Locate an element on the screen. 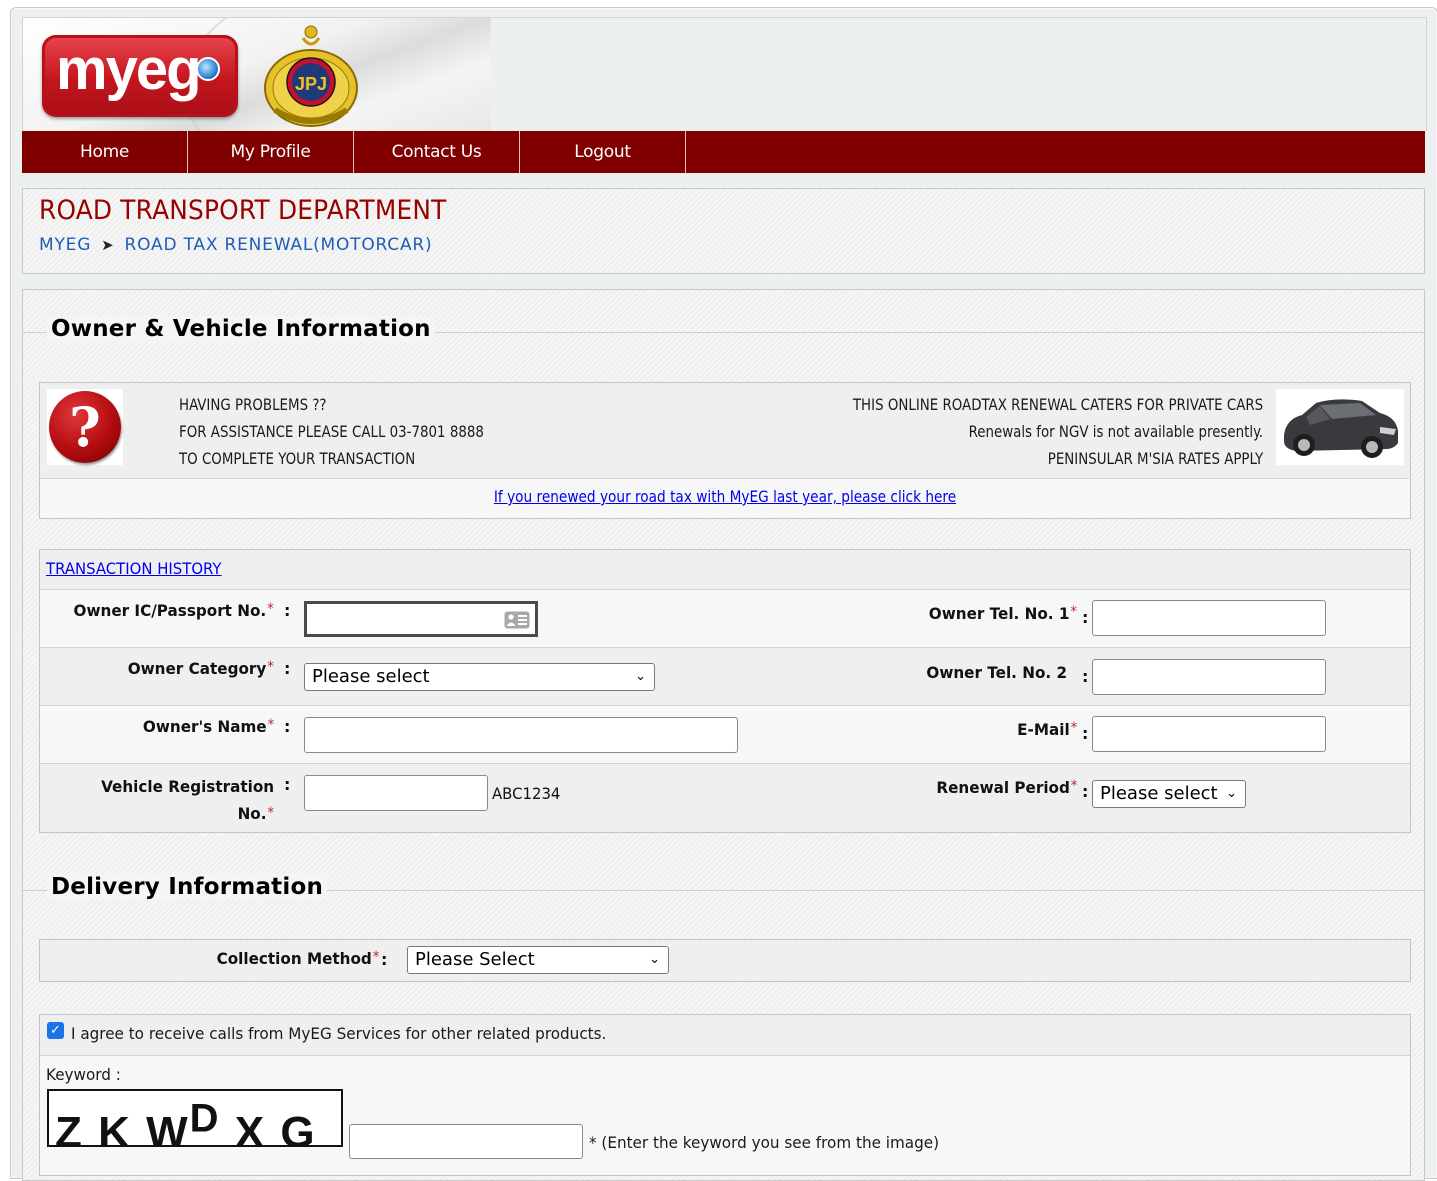  logo-globe-icon is located at coordinates (208, 69).